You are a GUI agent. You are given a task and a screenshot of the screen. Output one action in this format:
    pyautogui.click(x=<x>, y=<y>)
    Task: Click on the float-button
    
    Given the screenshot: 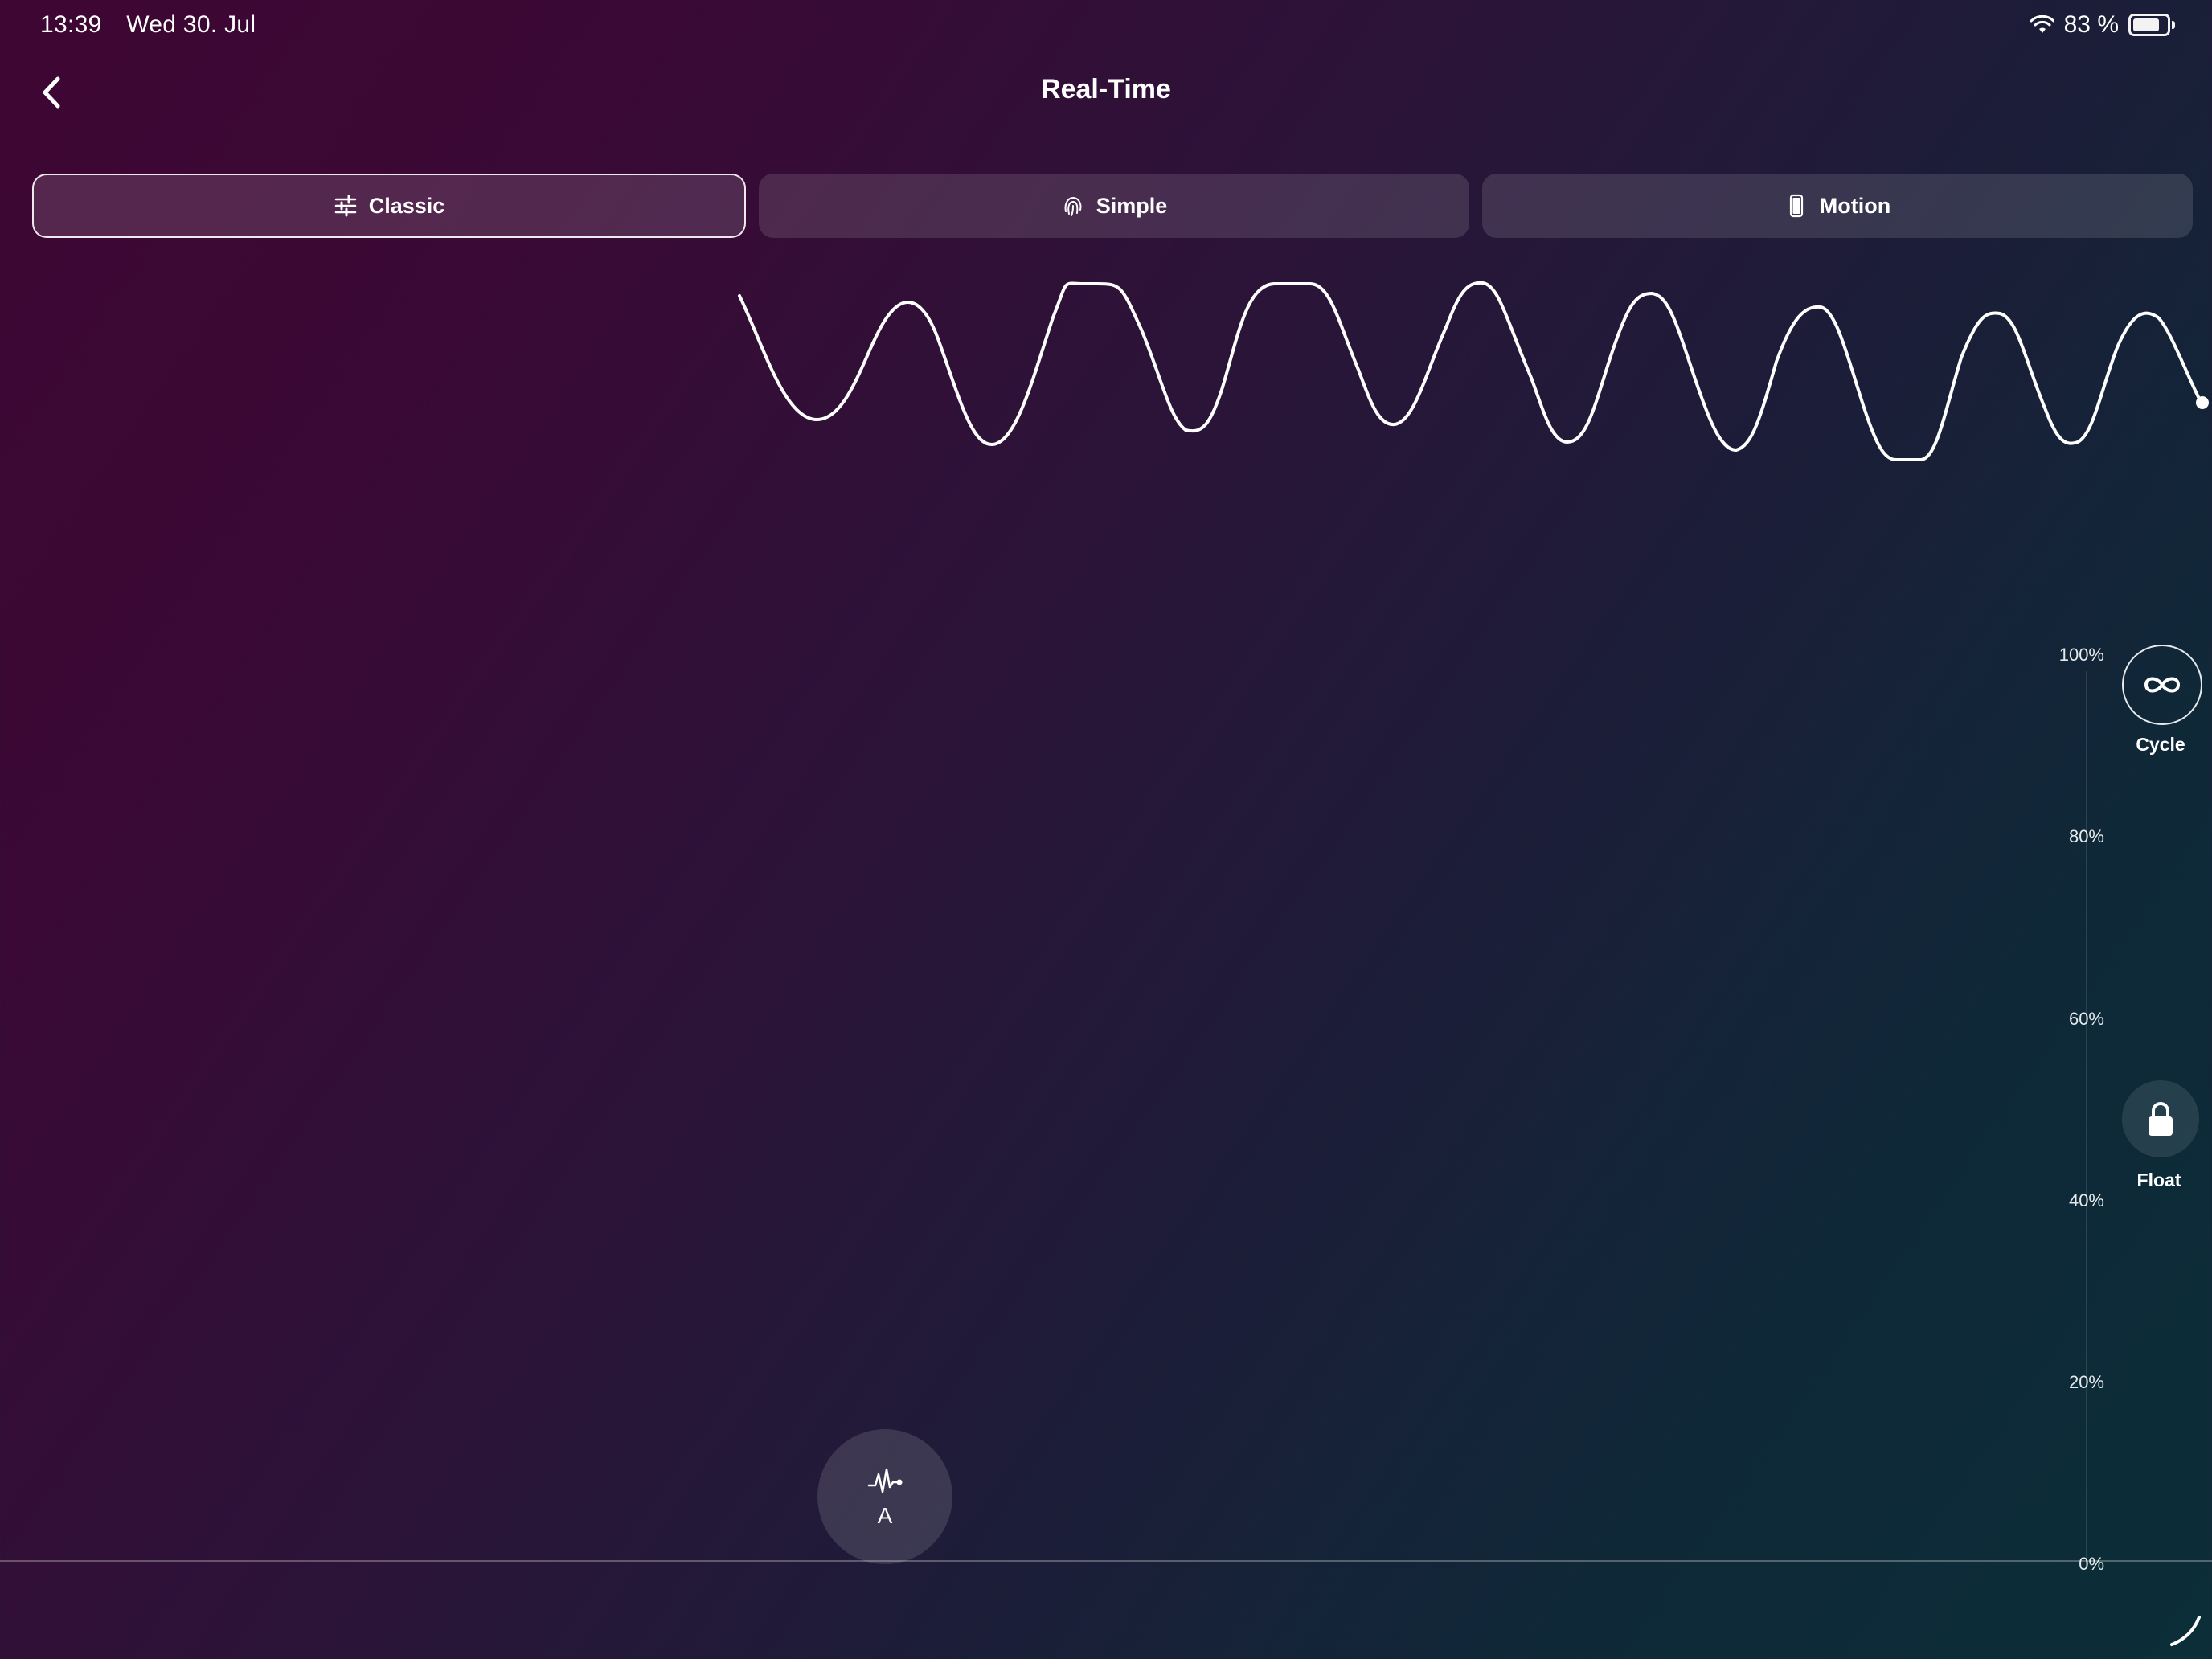 What is the action you would take?
    pyautogui.click(x=2160, y=1118)
    